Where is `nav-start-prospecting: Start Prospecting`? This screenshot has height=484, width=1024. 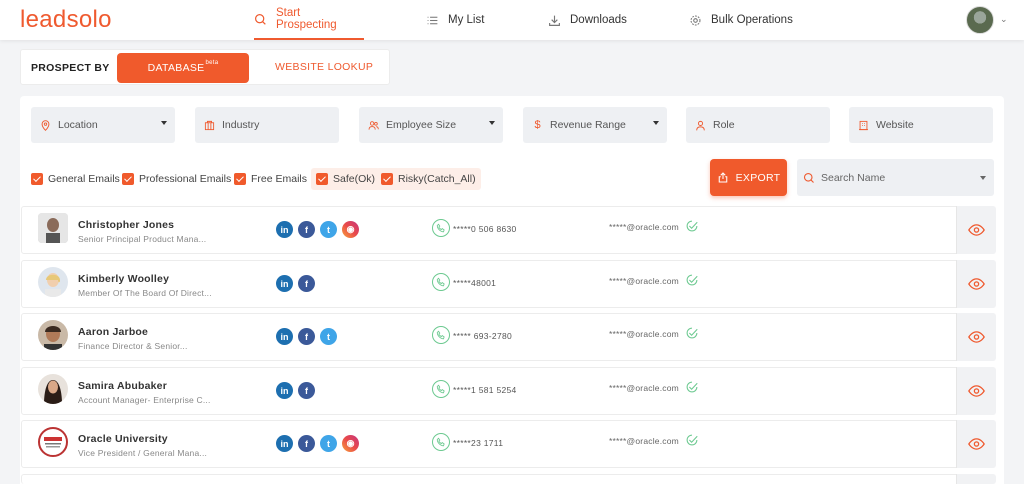
nav-start-prospecting: Start Prospecting is located at coordinates (309, 20).